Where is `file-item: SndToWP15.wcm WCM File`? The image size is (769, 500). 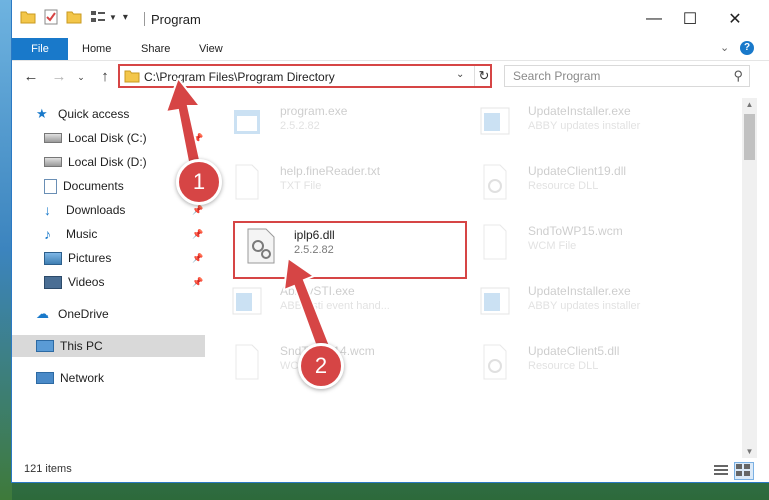
file-item: SndToWP15.wcm WCM File is located at coordinates (588, 244).